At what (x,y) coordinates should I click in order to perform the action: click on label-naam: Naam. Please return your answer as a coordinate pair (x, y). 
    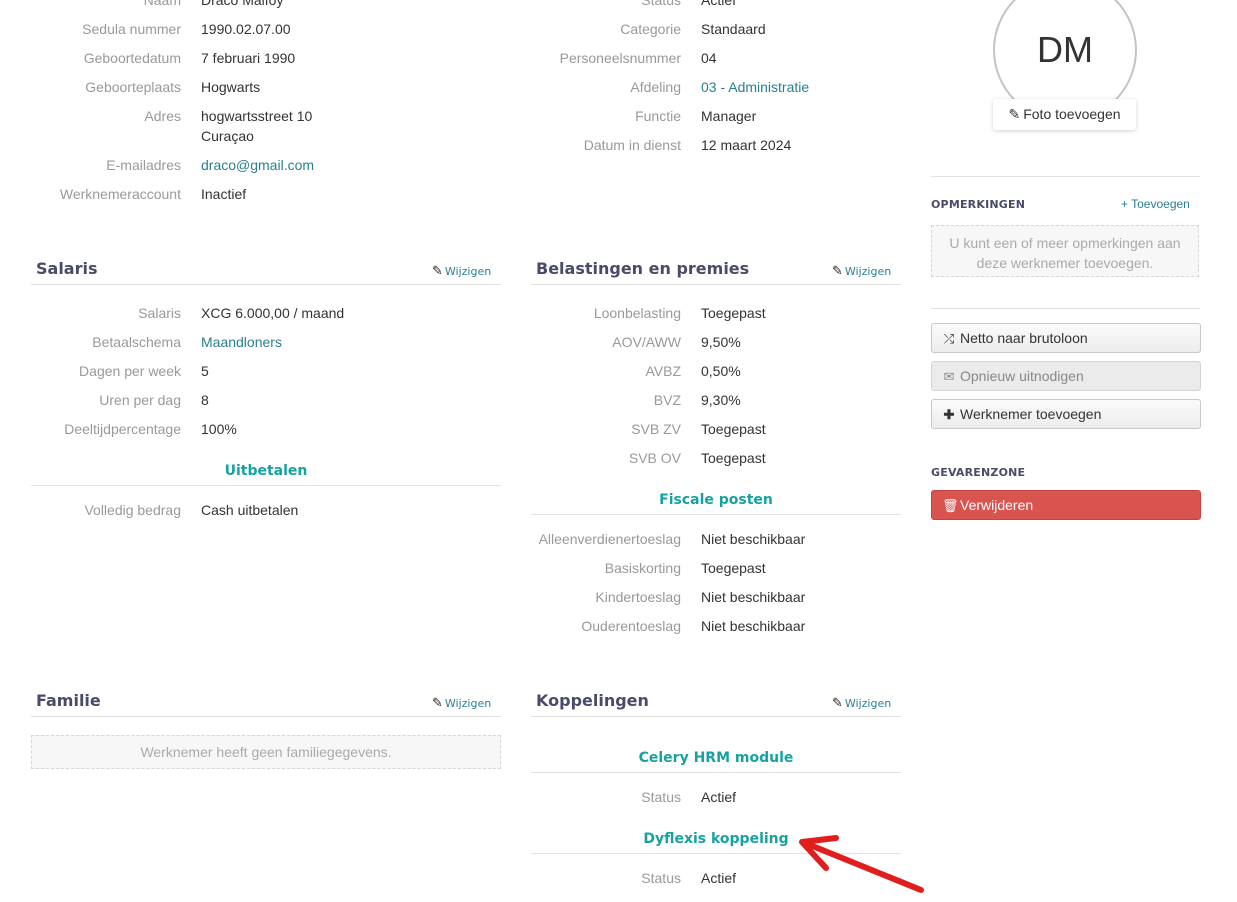
    Looking at the image, I should click on (162, 4).